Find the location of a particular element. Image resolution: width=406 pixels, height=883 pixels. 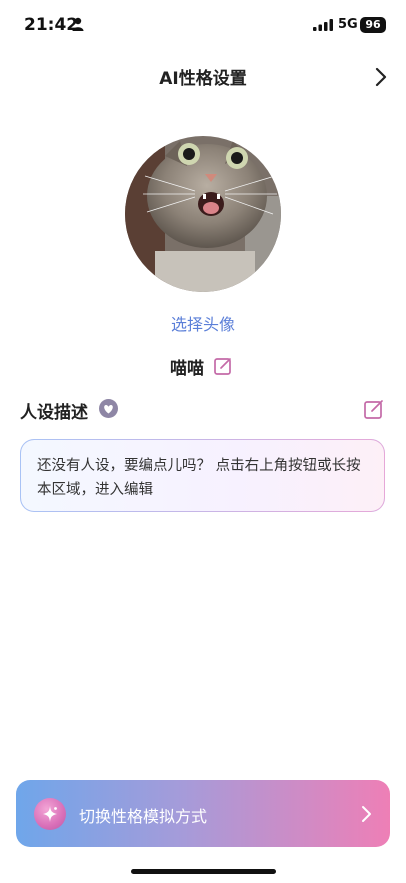

persona-description-area: 还没有人设，要编点儿吗？ 点击右上角按钮或长按本区域，进入编辑 is located at coordinates (202, 475).